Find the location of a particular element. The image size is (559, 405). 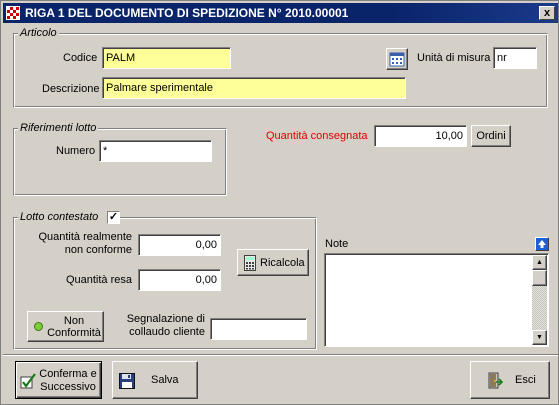

numero-label: Numero is located at coordinates (76, 151).